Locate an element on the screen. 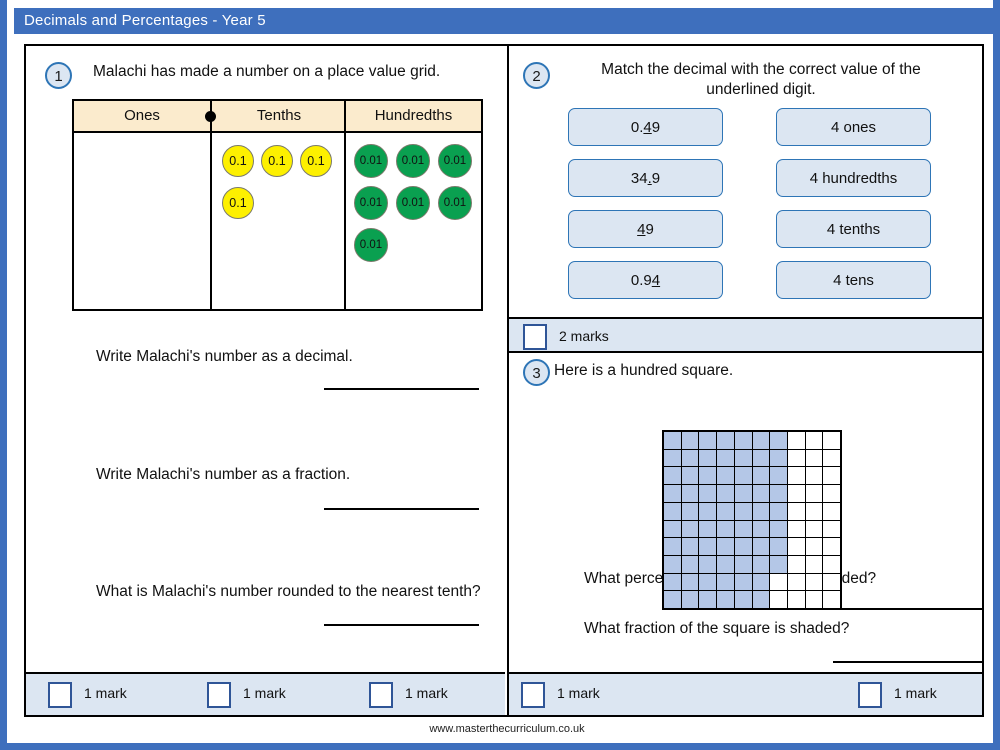  value-option-box: 4 ones is located at coordinates (853, 127).